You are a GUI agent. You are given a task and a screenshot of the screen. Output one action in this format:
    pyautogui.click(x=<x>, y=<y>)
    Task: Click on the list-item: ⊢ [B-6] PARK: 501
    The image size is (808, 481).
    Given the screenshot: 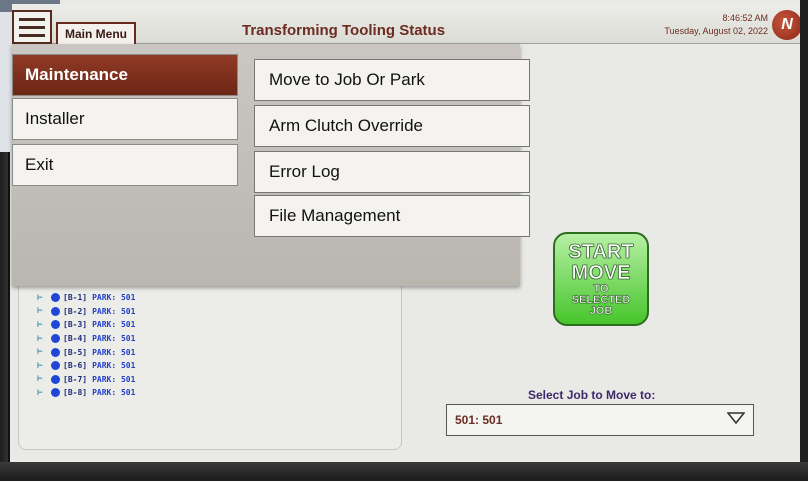 What is the action you would take?
    pyautogui.click(x=86, y=366)
    